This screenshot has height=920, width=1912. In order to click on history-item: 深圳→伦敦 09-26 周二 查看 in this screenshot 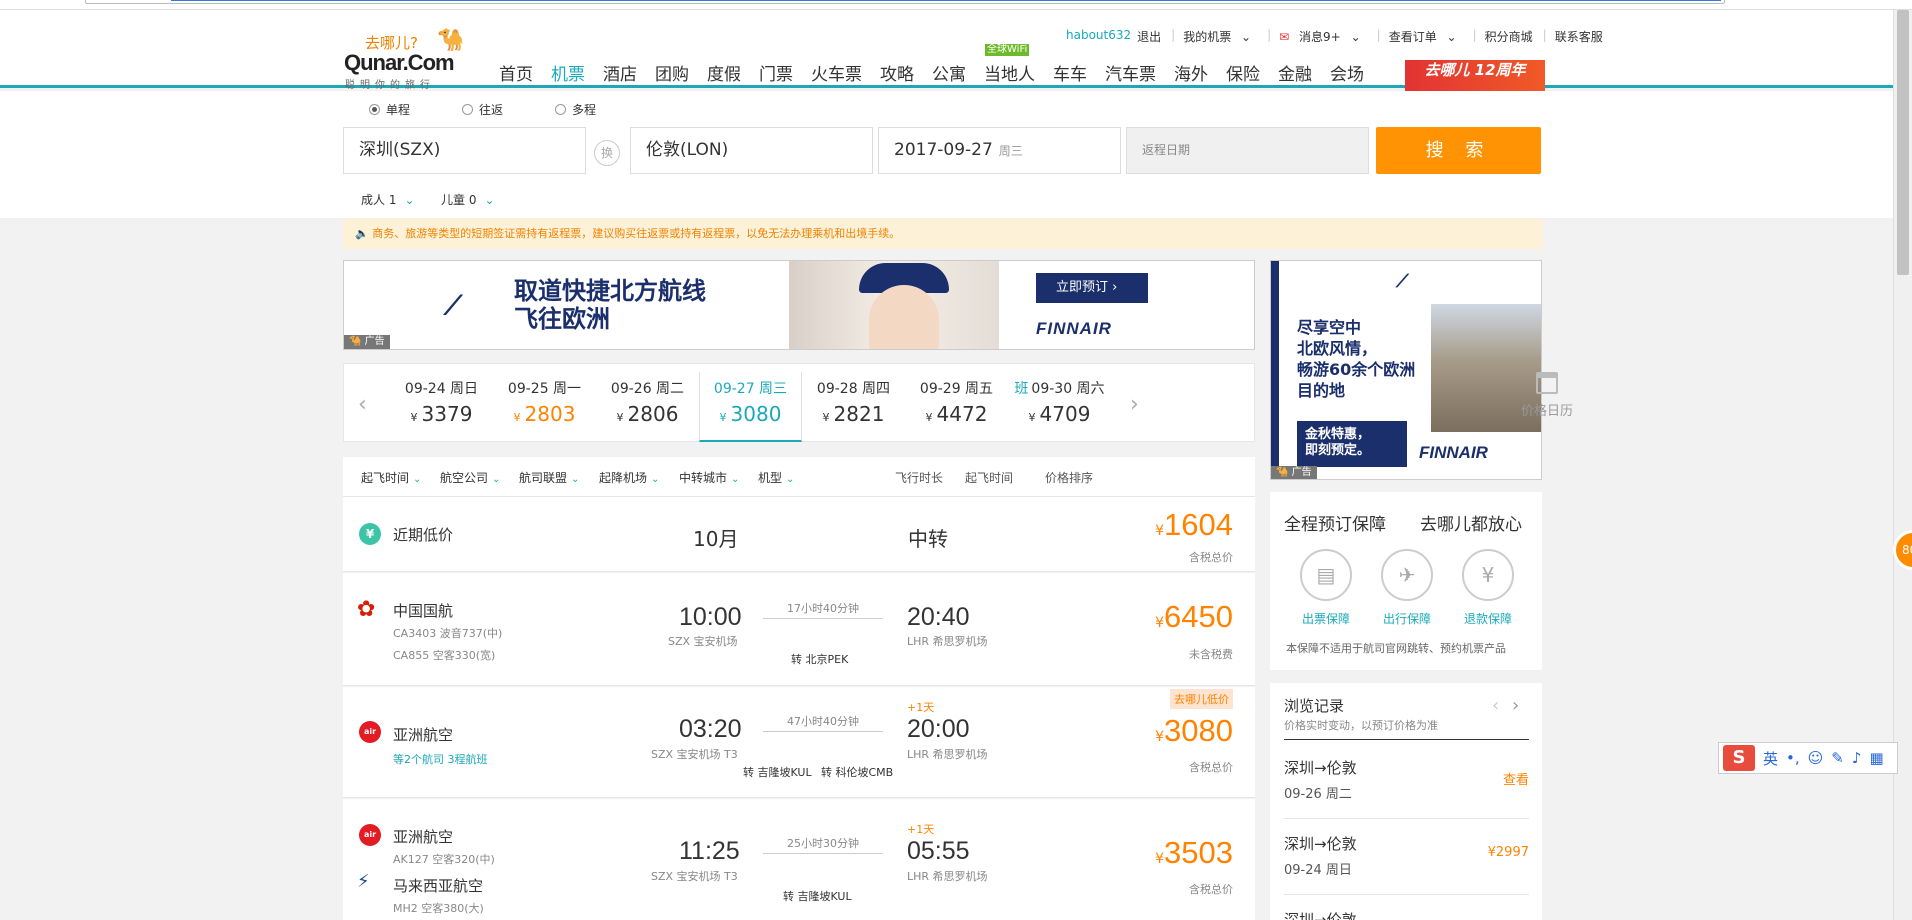, I will do `click(1406, 782)`.